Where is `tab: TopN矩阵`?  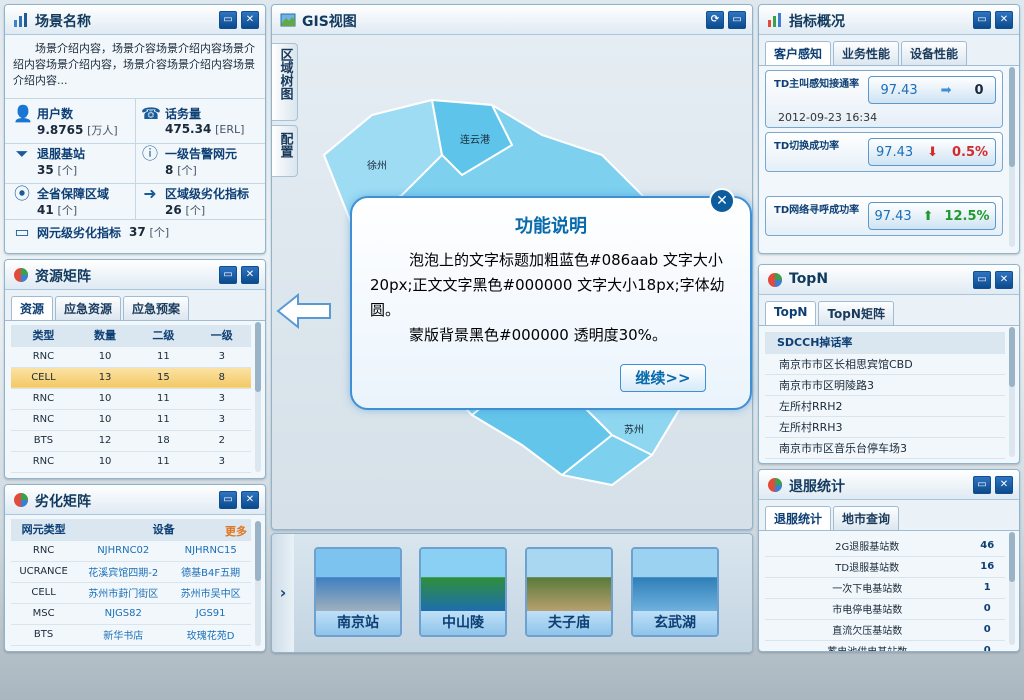
tab: TopN矩阵 is located at coordinates (856, 313).